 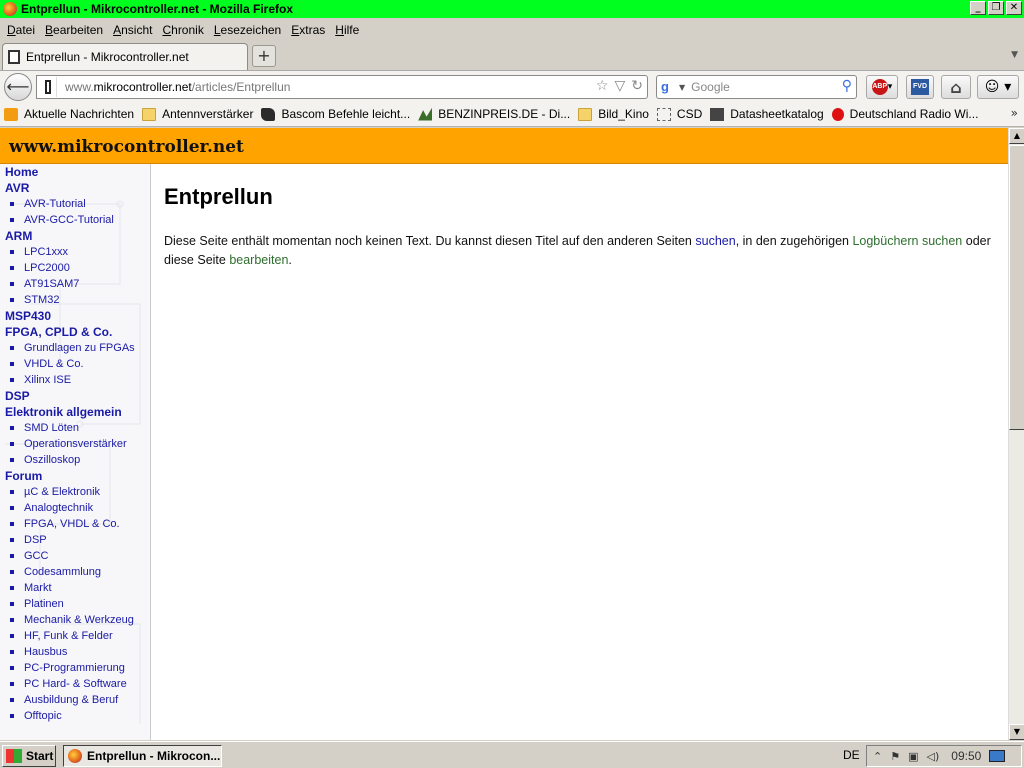 What do you see at coordinates (1016, 434) in the screenshot?
I see `vertical-scrollbar: ▲ ▼` at bounding box center [1016, 434].